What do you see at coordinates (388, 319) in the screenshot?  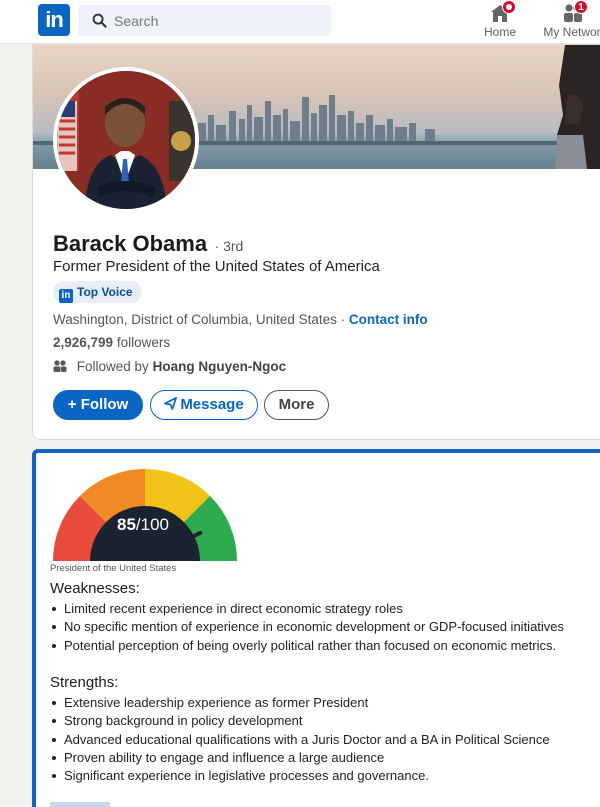 I see `contact-info-link: Contact info` at bounding box center [388, 319].